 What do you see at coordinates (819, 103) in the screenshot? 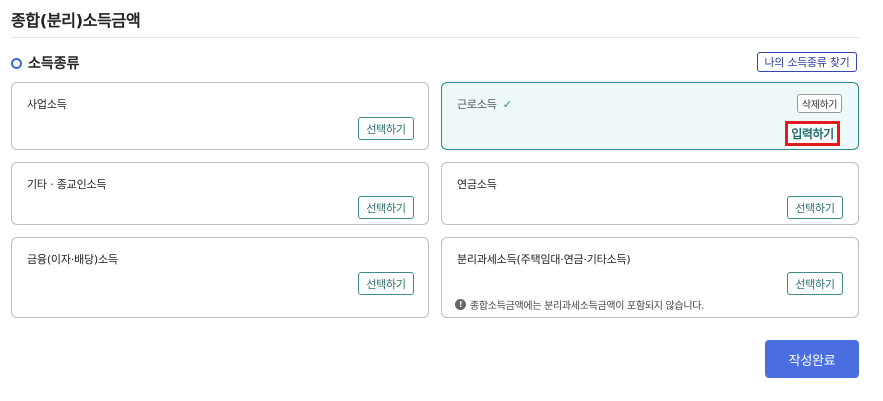
I see `delete-button: 삭제하기` at bounding box center [819, 103].